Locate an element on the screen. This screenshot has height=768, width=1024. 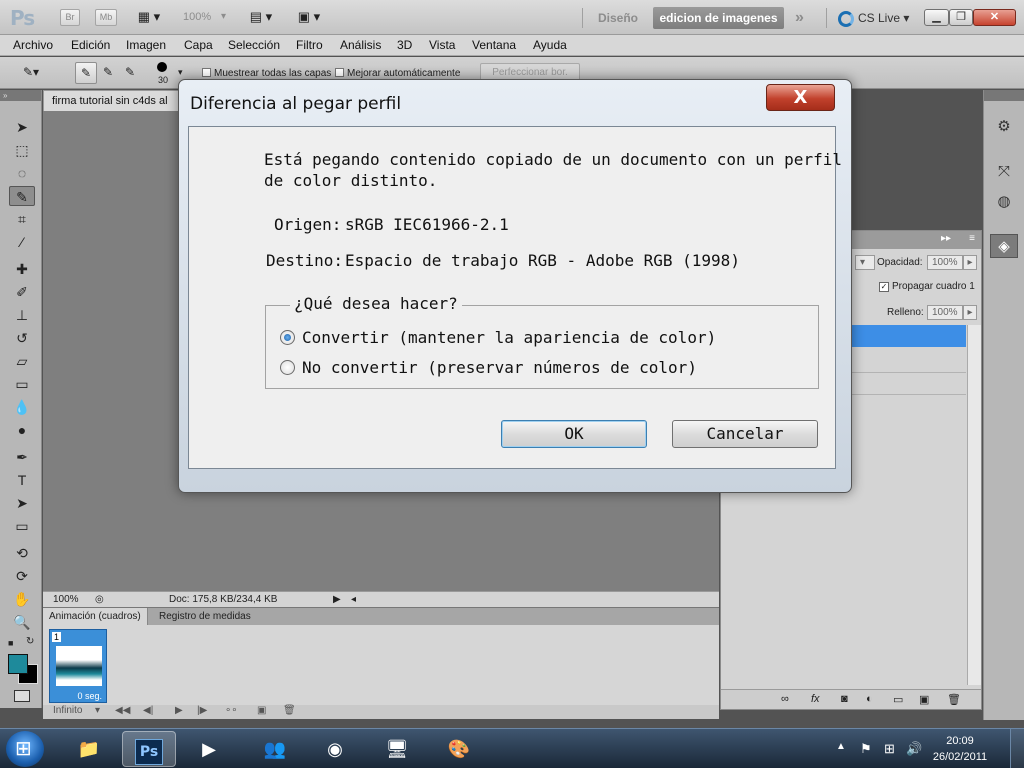
zoom-tool-icon: 🔍 is located at coordinates (22, 622).